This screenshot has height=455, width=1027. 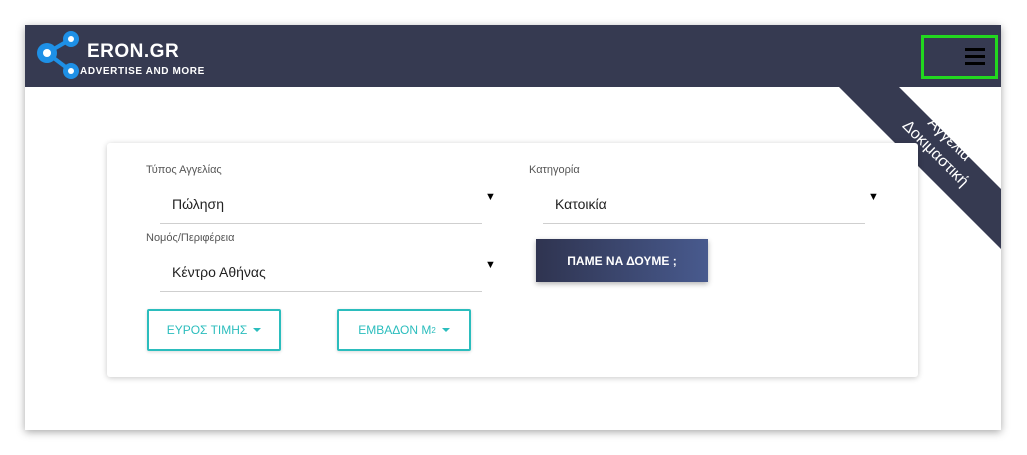 I want to click on logo-text: ERON.GR, so click(x=133, y=51).